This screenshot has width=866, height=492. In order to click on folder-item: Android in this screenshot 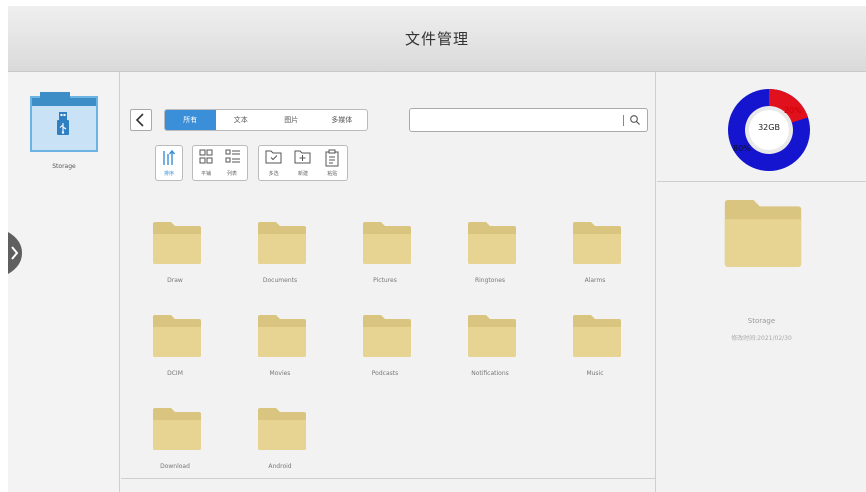, I will do `click(280, 439)`.